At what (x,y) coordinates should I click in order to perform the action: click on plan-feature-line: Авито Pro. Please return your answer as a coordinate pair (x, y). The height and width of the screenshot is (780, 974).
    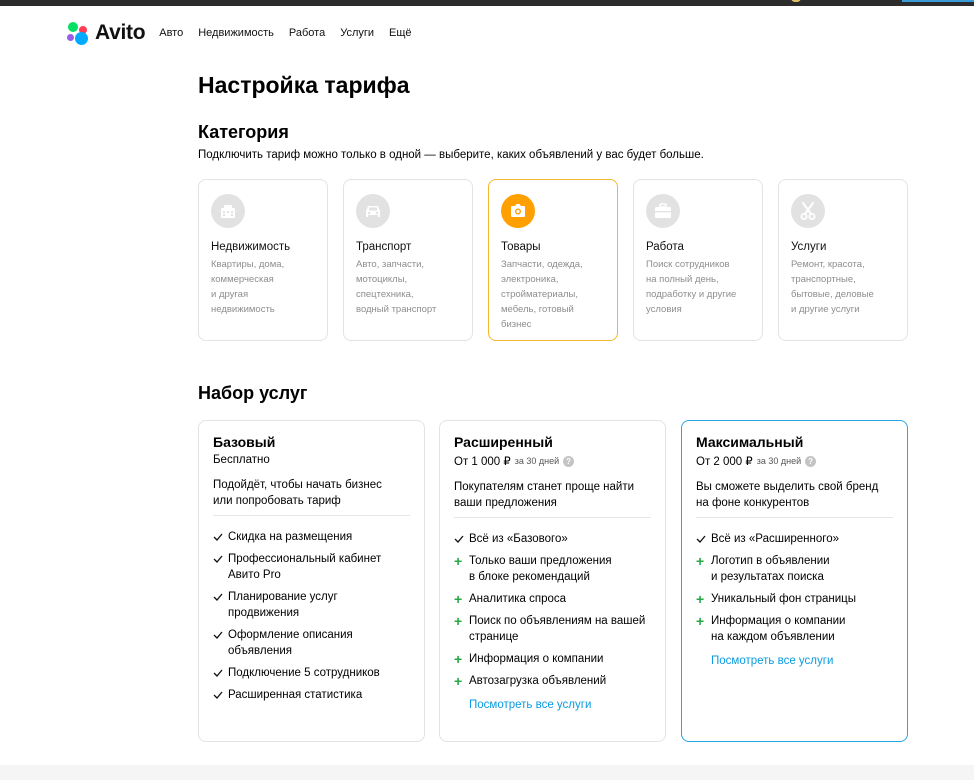
    Looking at the image, I should click on (254, 575).